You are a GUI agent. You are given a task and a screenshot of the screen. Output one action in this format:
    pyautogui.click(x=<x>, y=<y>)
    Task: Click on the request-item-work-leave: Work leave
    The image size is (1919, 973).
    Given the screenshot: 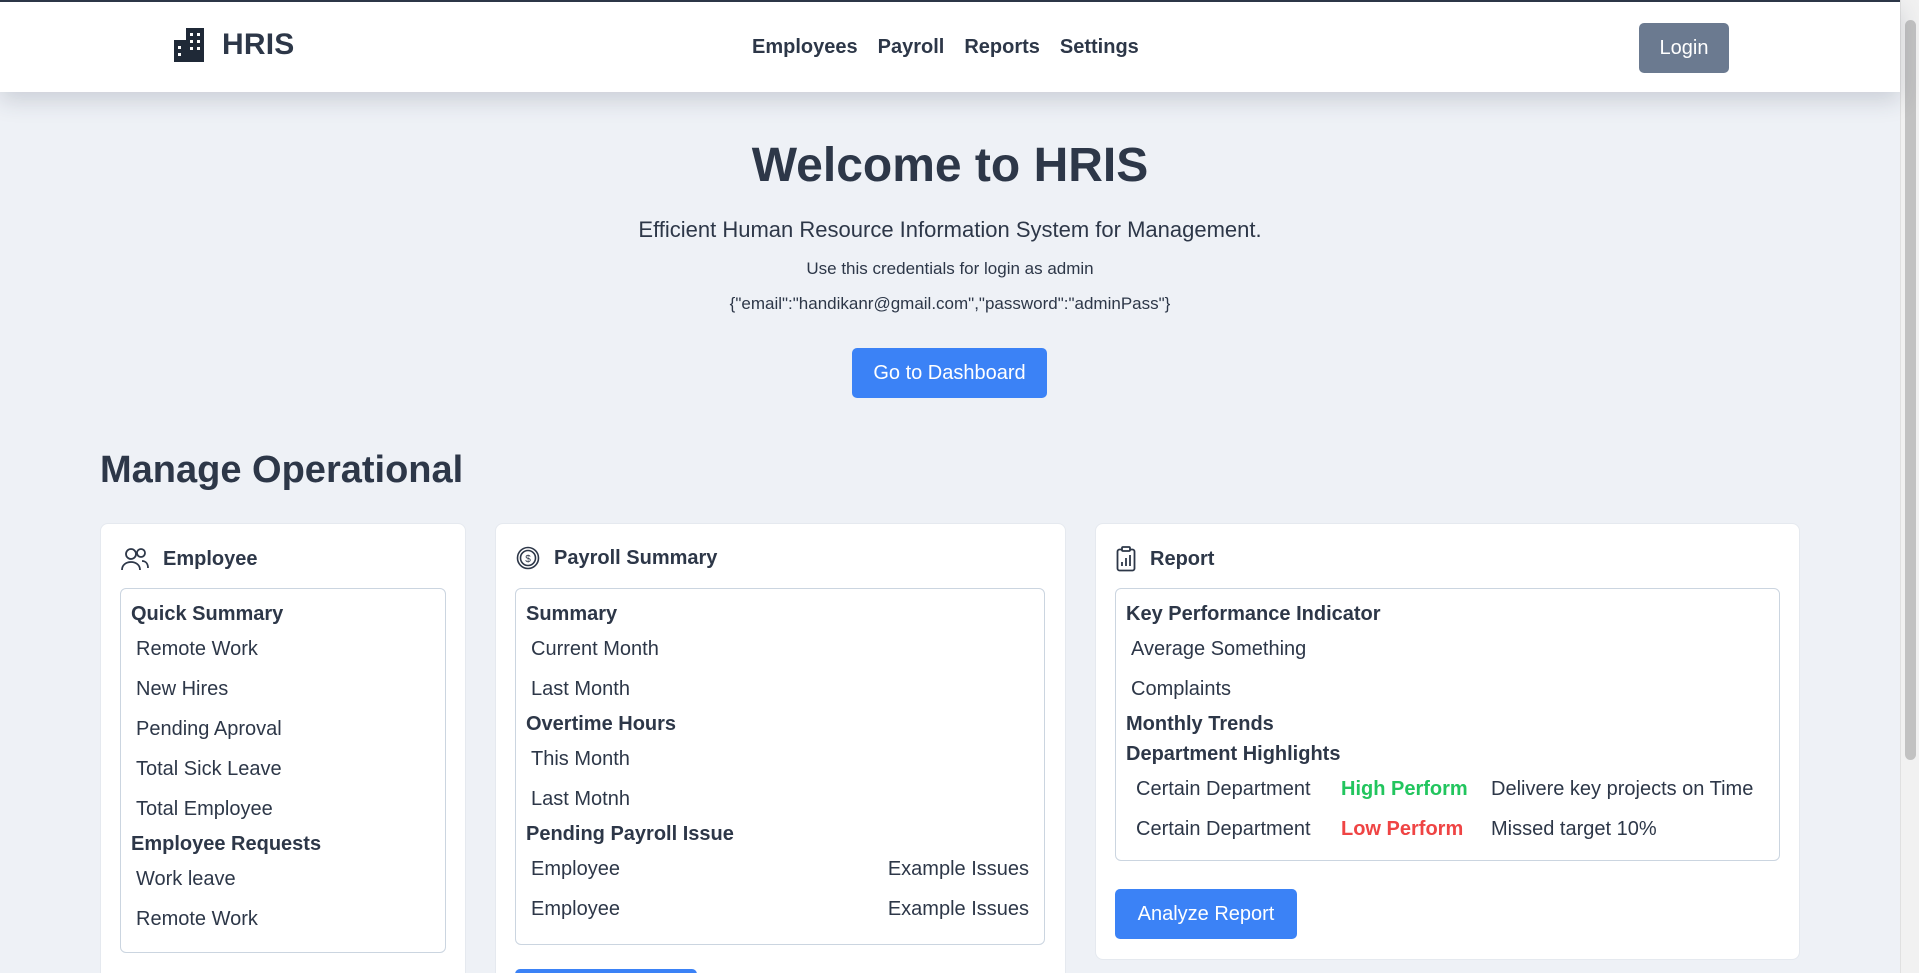 What is the action you would take?
    pyautogui.click(x=186, y=879)
    